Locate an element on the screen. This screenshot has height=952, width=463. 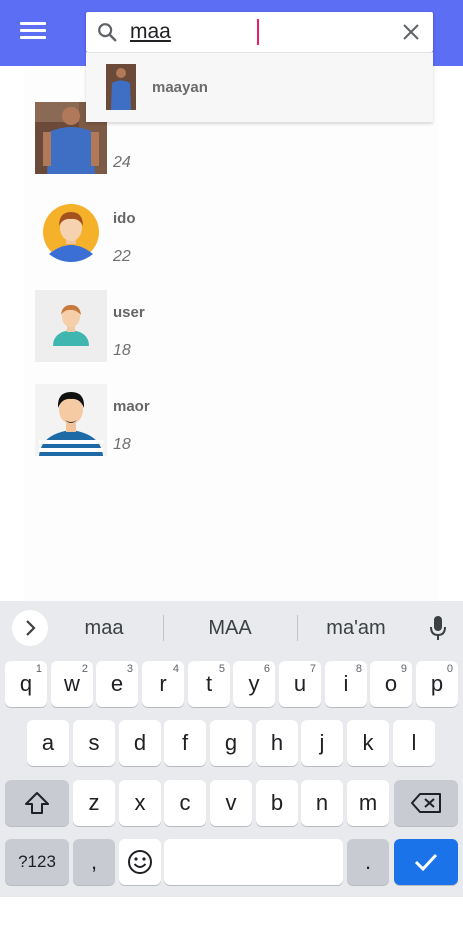
key-z: z is located at coordinates (94, 803).